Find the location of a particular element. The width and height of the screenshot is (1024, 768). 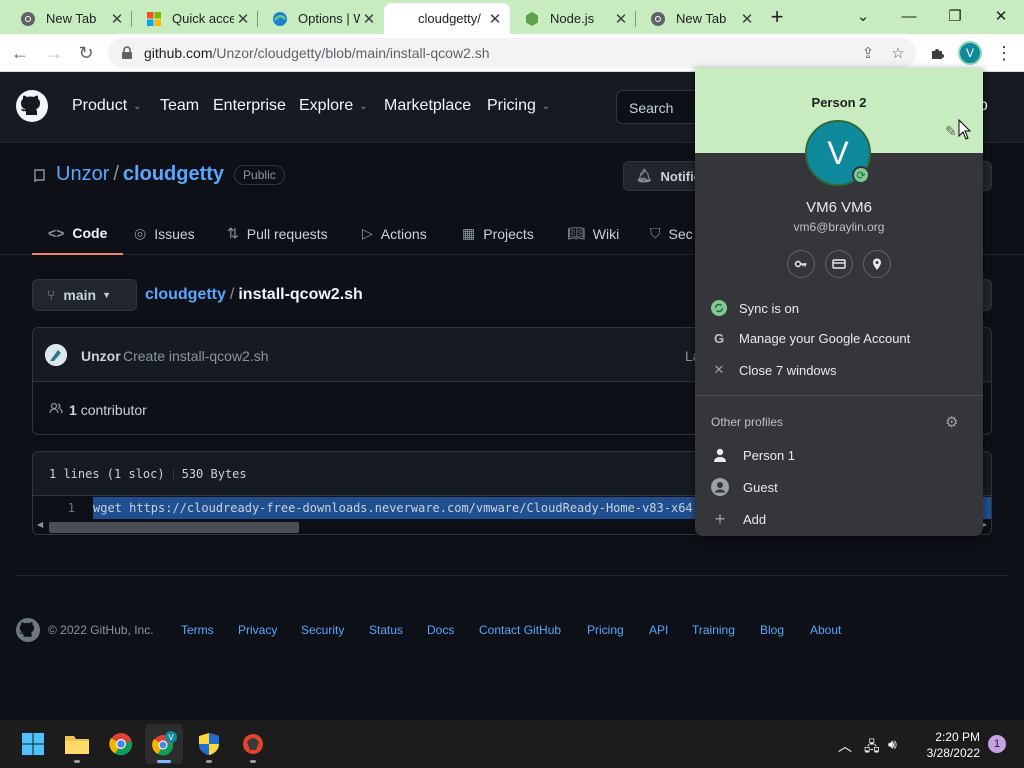

extensions-icon is located at coordinates (938, 53).